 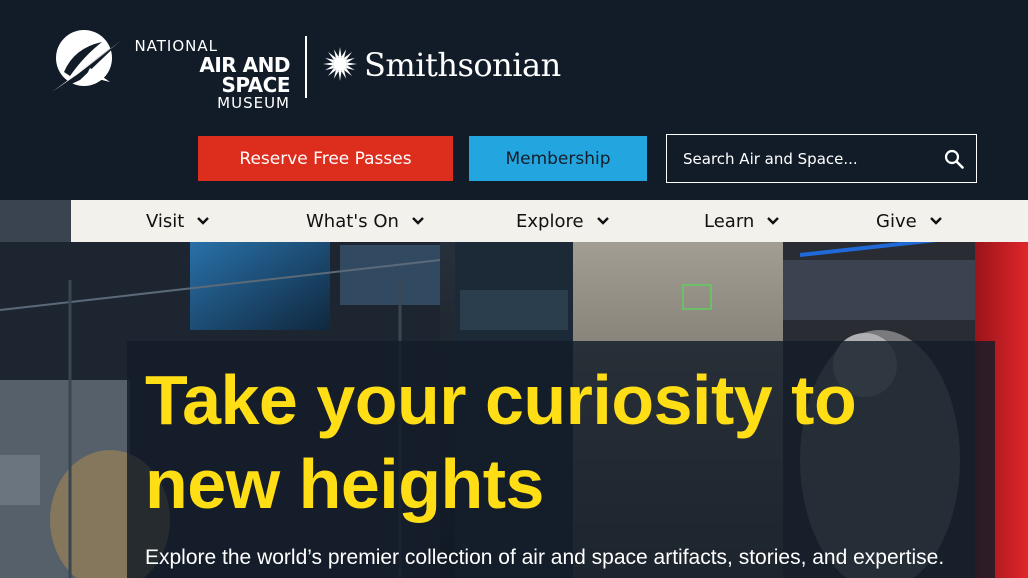 I want to click on nasm-wordmark: NATIONAL AIR AND SPACE MUSEUM, so click(x=210, y=75).